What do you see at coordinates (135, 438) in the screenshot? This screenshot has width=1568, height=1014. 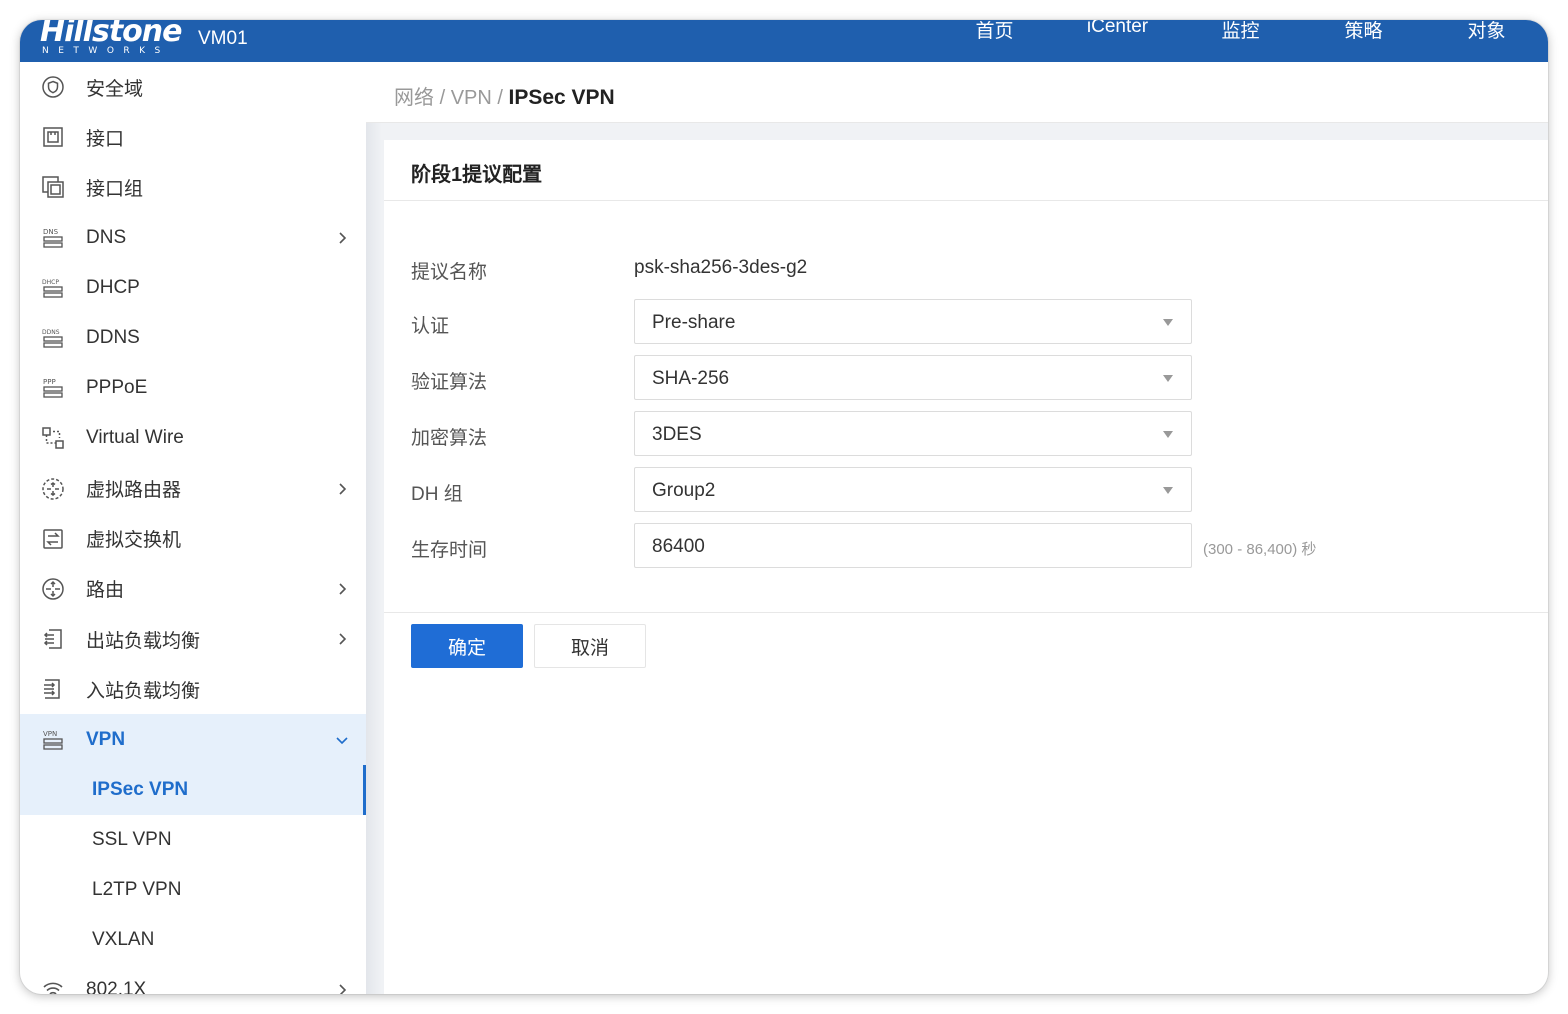 I see `sidebar-item-label: Virtual Wire` at bounding box center [135, 438].